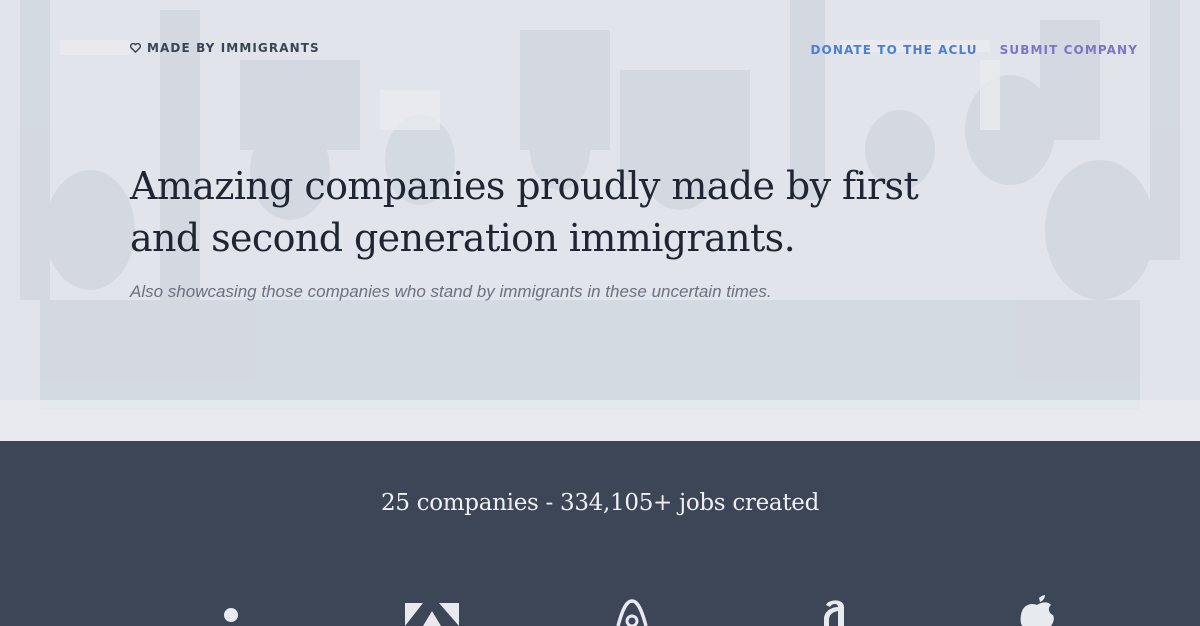  I want to click on brand-logo-link: MADE BY IMMIGRANTS, so click(225, 48).